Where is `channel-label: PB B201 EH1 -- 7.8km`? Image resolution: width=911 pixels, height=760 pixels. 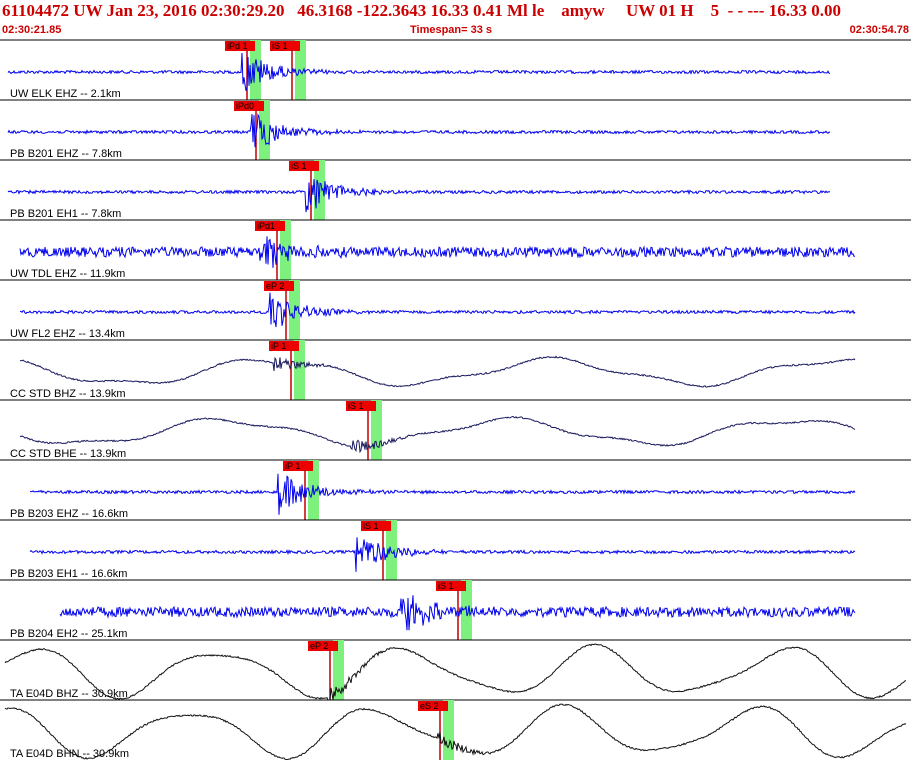
channel-label: PB B201 EH1 -- 7.8km is located at coordinates (65, 214).